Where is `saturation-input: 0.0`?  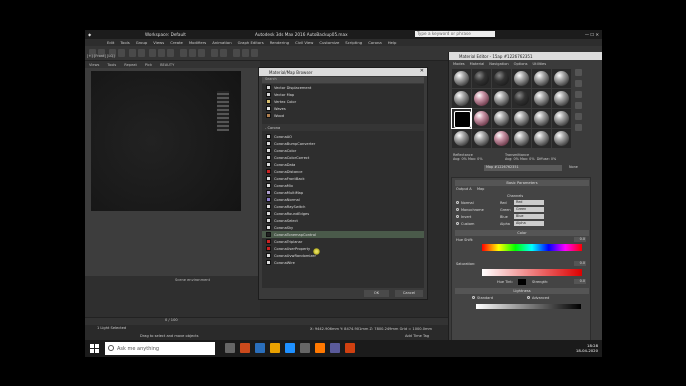
saturation-input: 0.0 is located at coordinates (580, 263).